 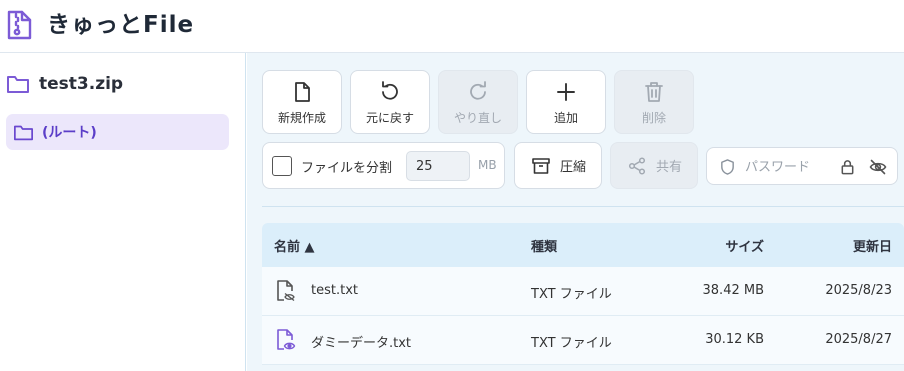 I want to click on new-button: 新規作成, so click(x=302, y=102).